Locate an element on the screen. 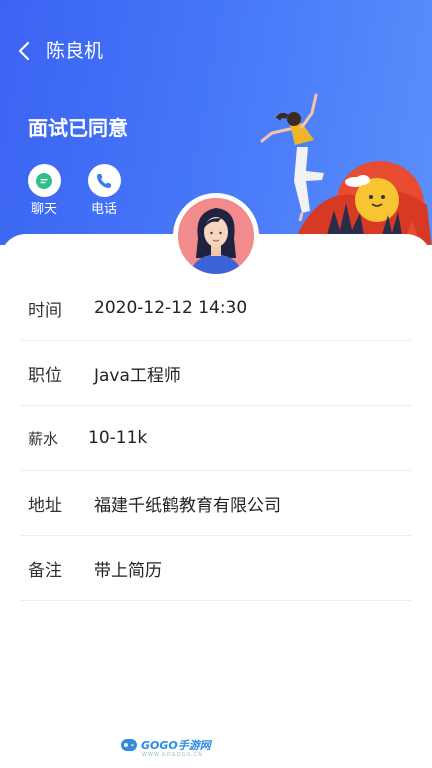 This screenshot has width=432, height=768. time-label: 时间 is located at coordinates (45, 310).